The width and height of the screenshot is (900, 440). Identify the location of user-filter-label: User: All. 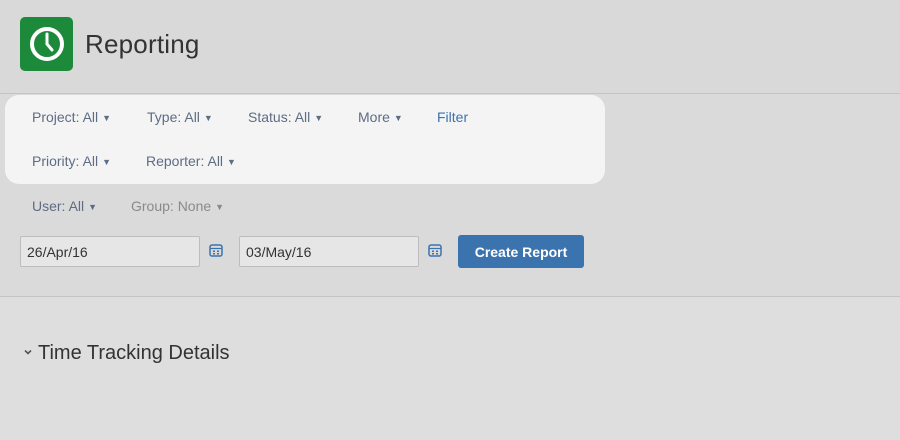
(58, 206).